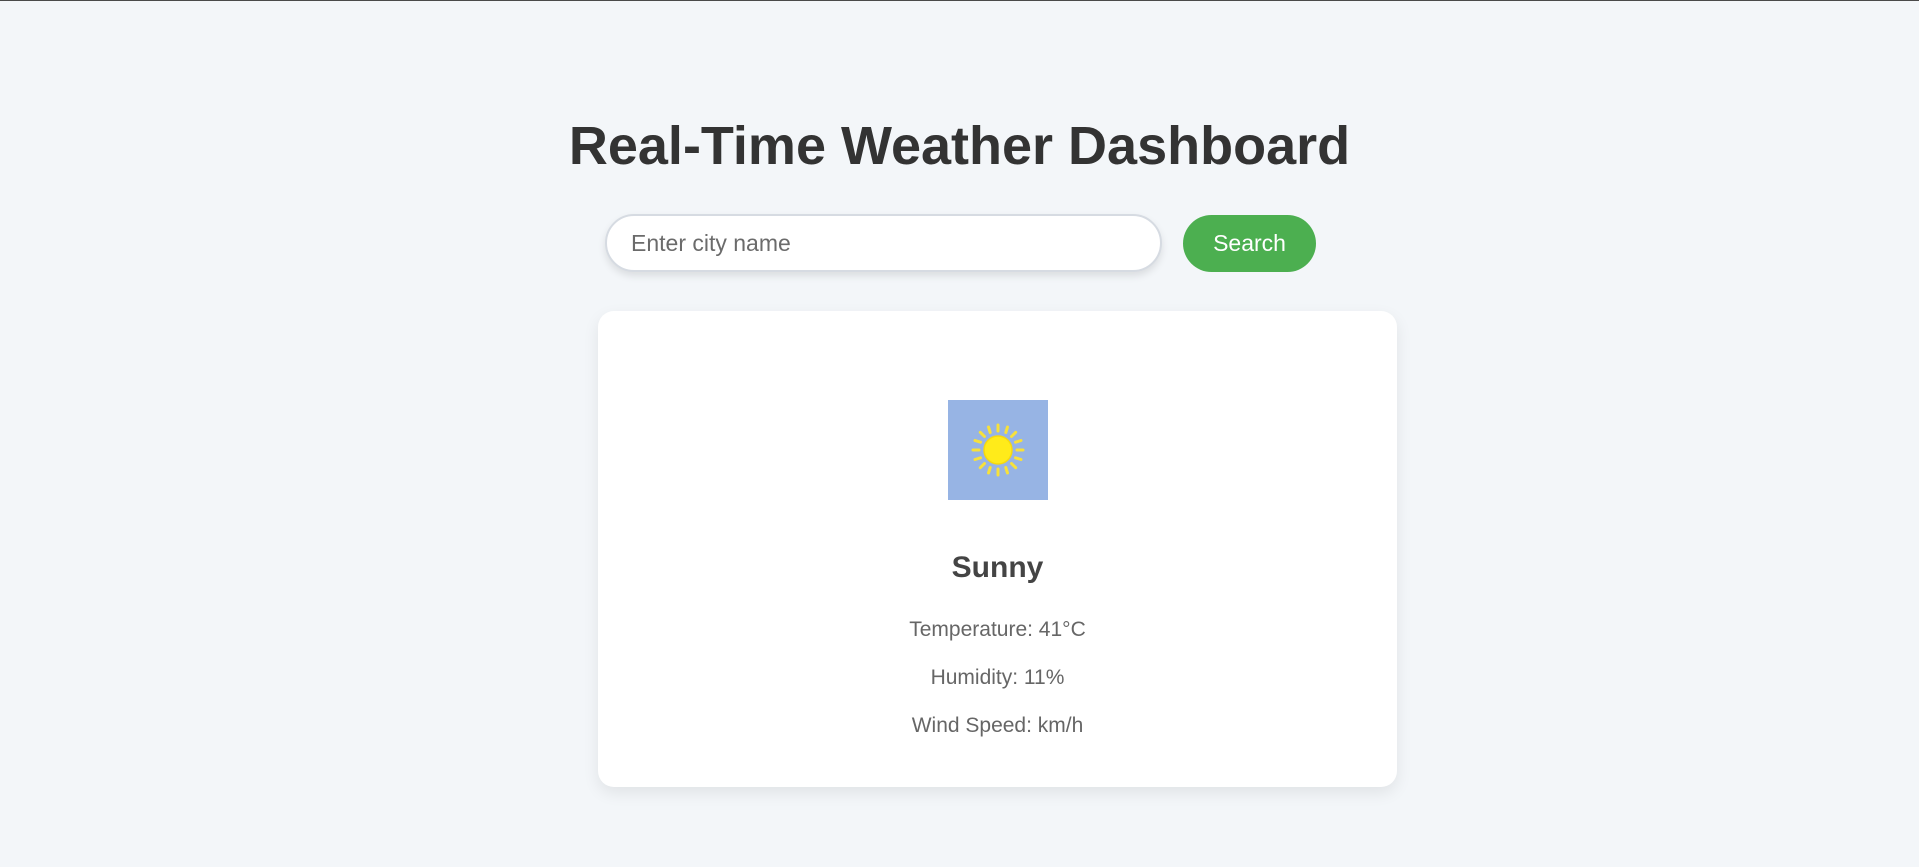 Image resolution: width=1919 pixels, height=867 pixels. Describe the element at coordinates (1249, 243) in the screenshot. I see `search-button: Search` at that location.